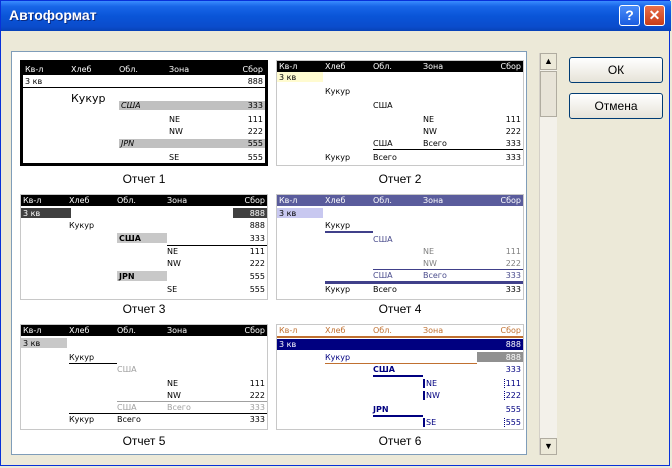 The image size is (672, 468). I want to click on scroll-up-button: ▲, so click(548, 61).